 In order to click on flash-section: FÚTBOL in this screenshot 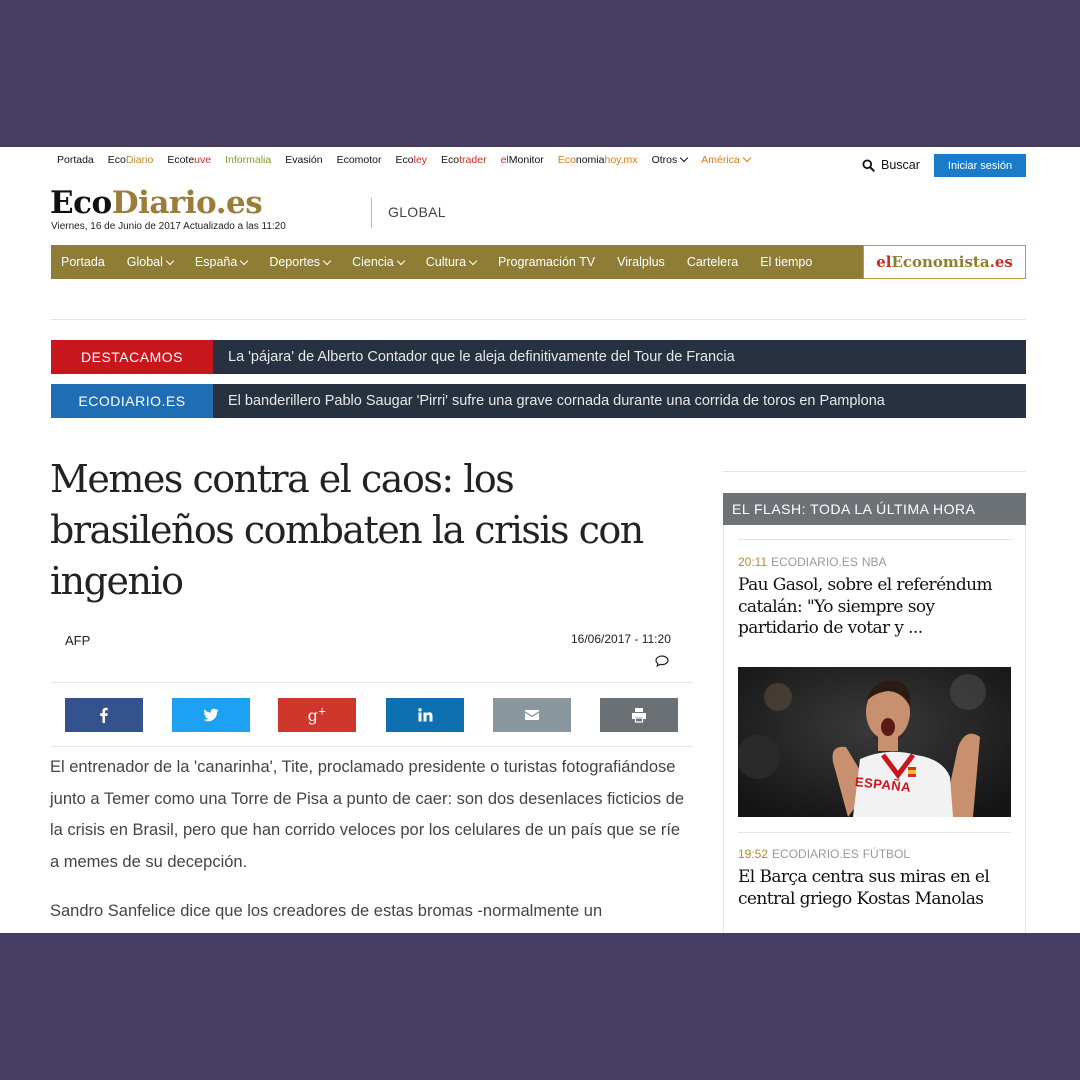, I will do `click(886, 854)`.